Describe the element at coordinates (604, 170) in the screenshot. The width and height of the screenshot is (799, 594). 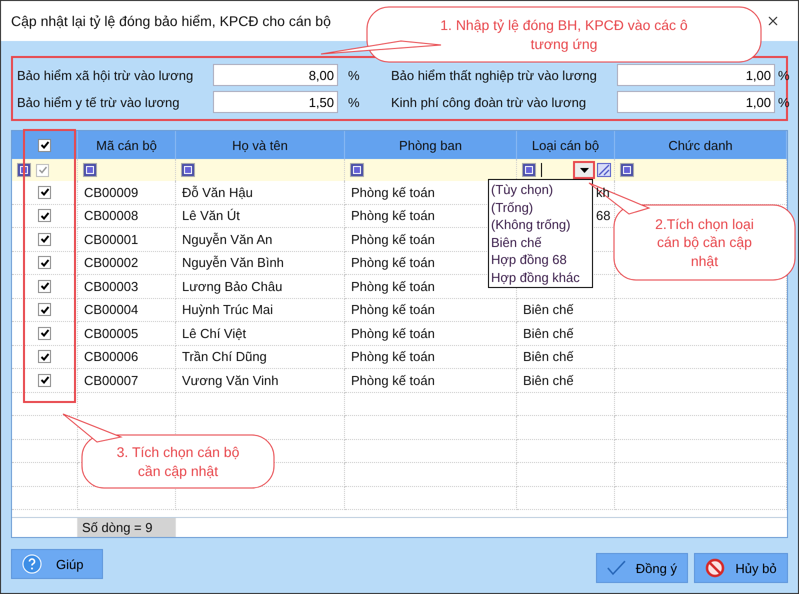
I see `edit-icon` at that location.